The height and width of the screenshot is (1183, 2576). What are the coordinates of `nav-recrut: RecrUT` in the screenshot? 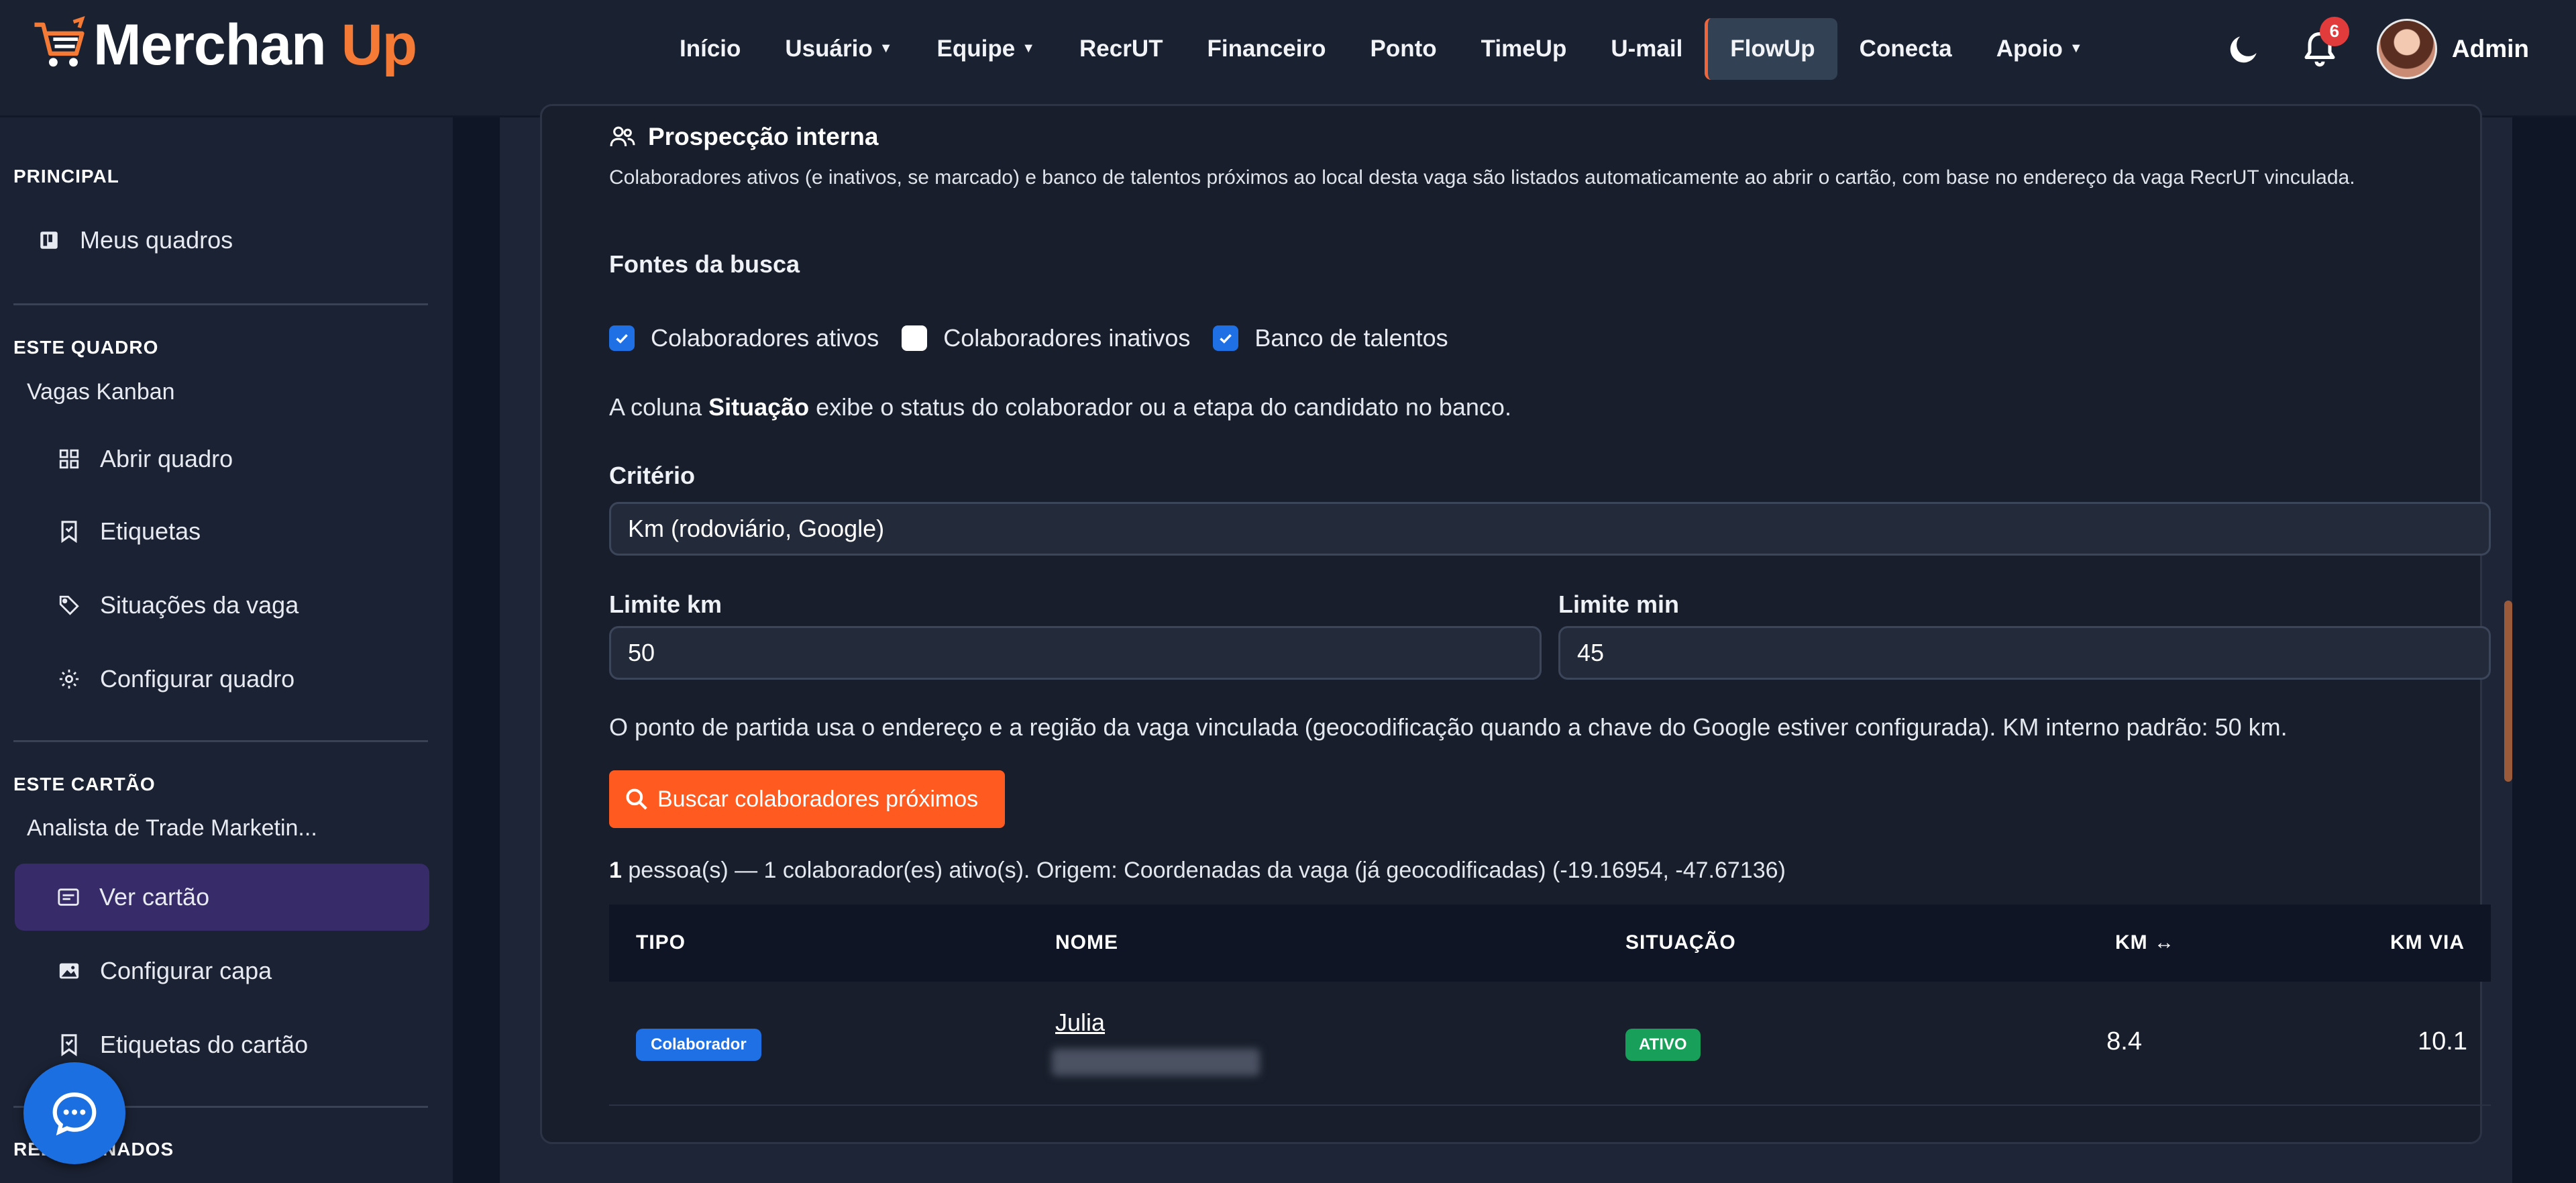 It's located at (1121, 49).